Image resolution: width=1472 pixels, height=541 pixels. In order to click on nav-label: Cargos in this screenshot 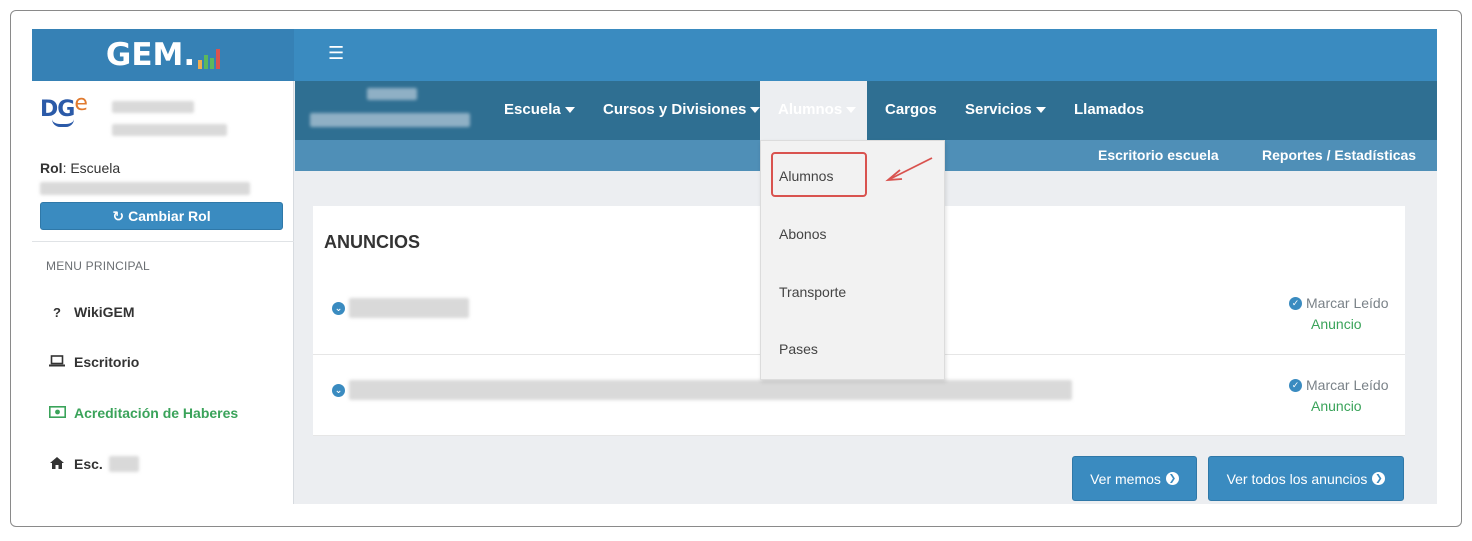, I will do `click(911, 109)`.